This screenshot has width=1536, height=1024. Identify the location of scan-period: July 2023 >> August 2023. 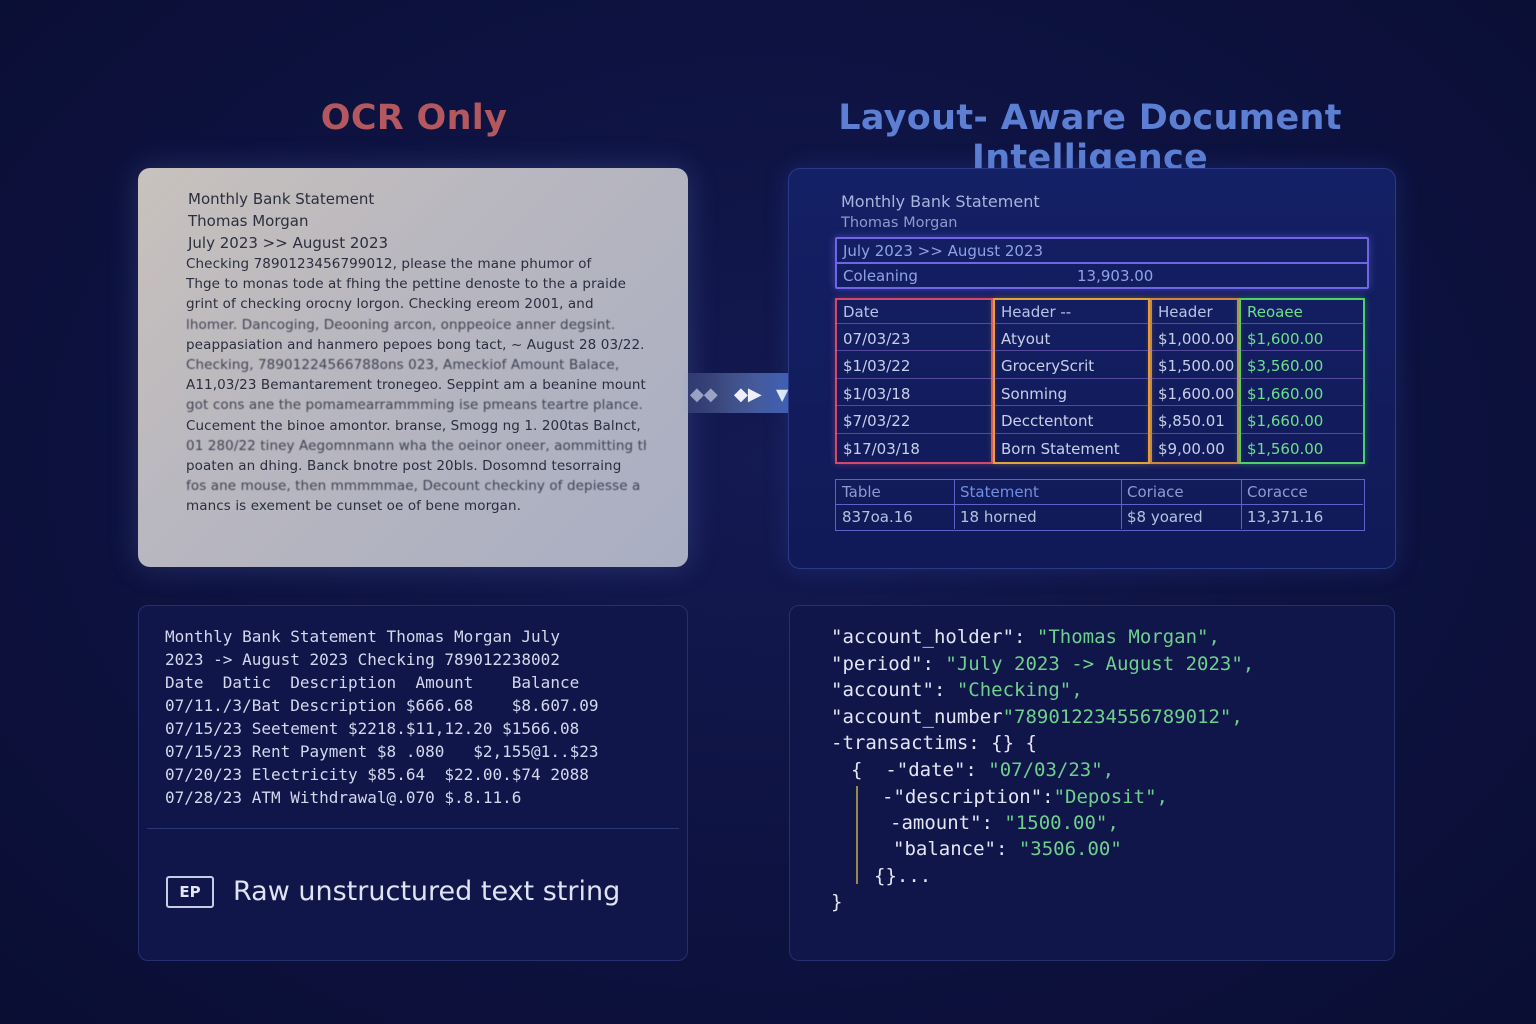
(288, 243).